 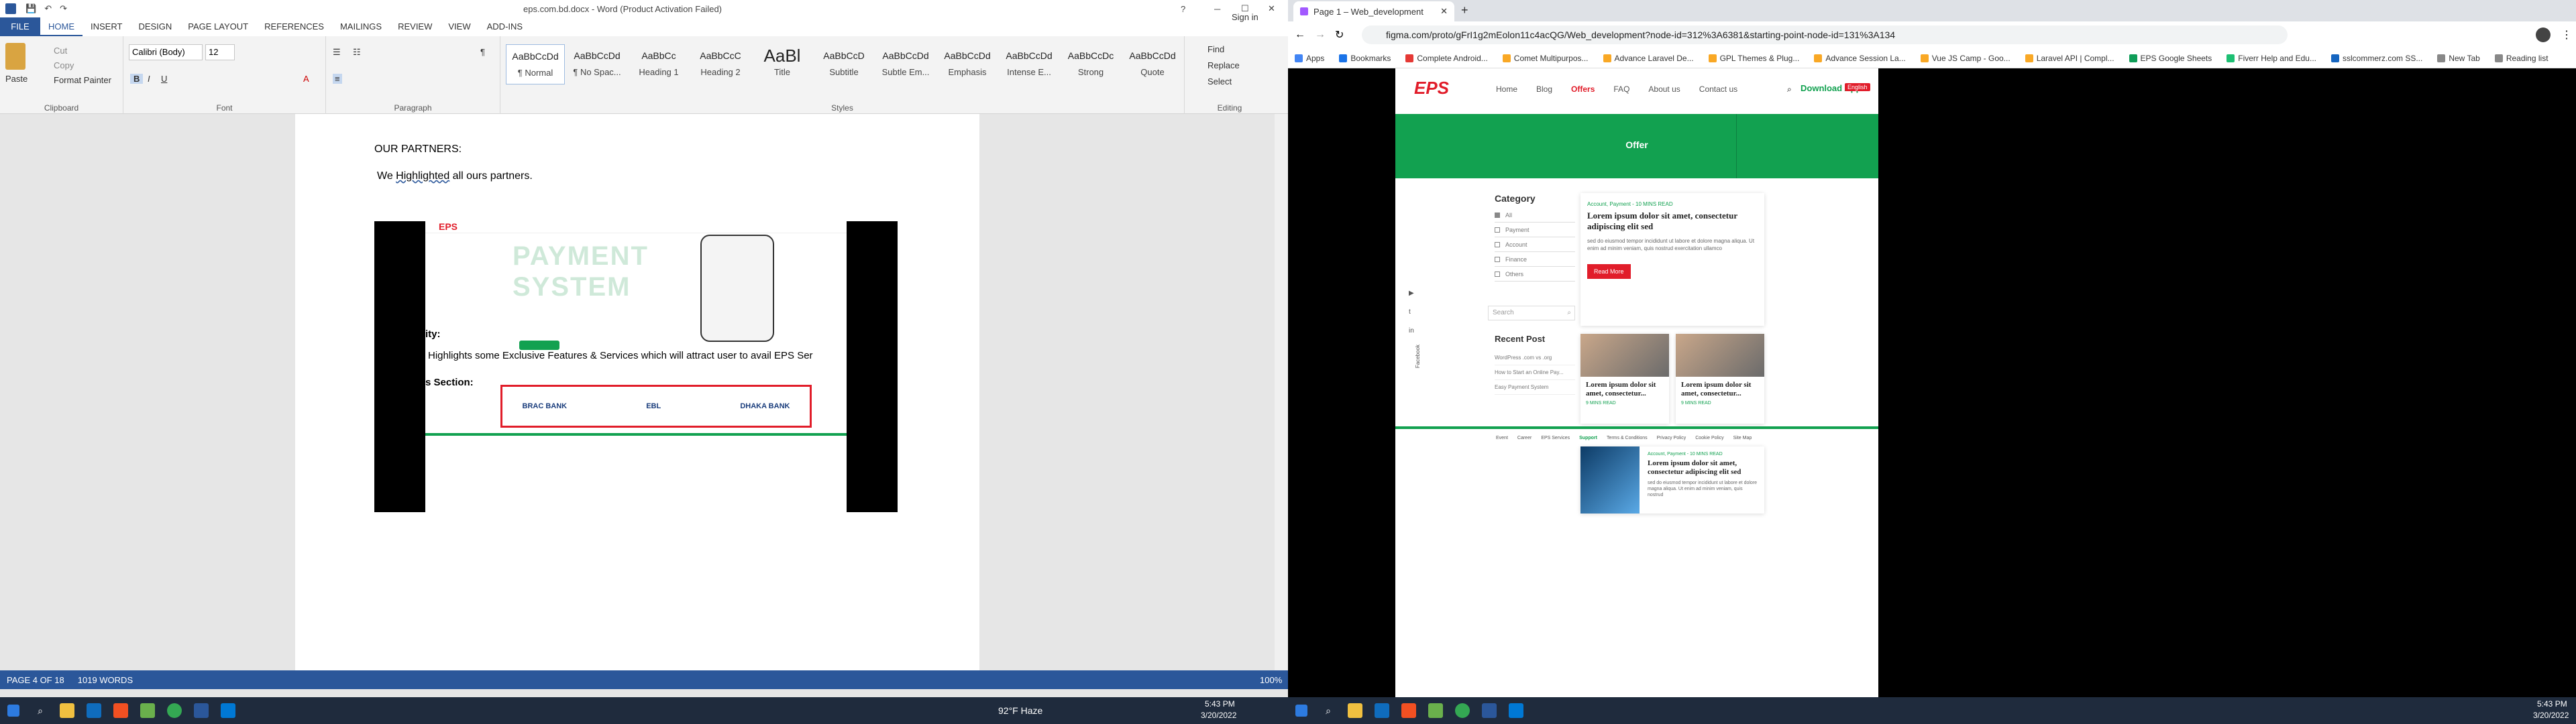 I want to click on tab-close-icon: ✕, so click(x=1444, y=11).